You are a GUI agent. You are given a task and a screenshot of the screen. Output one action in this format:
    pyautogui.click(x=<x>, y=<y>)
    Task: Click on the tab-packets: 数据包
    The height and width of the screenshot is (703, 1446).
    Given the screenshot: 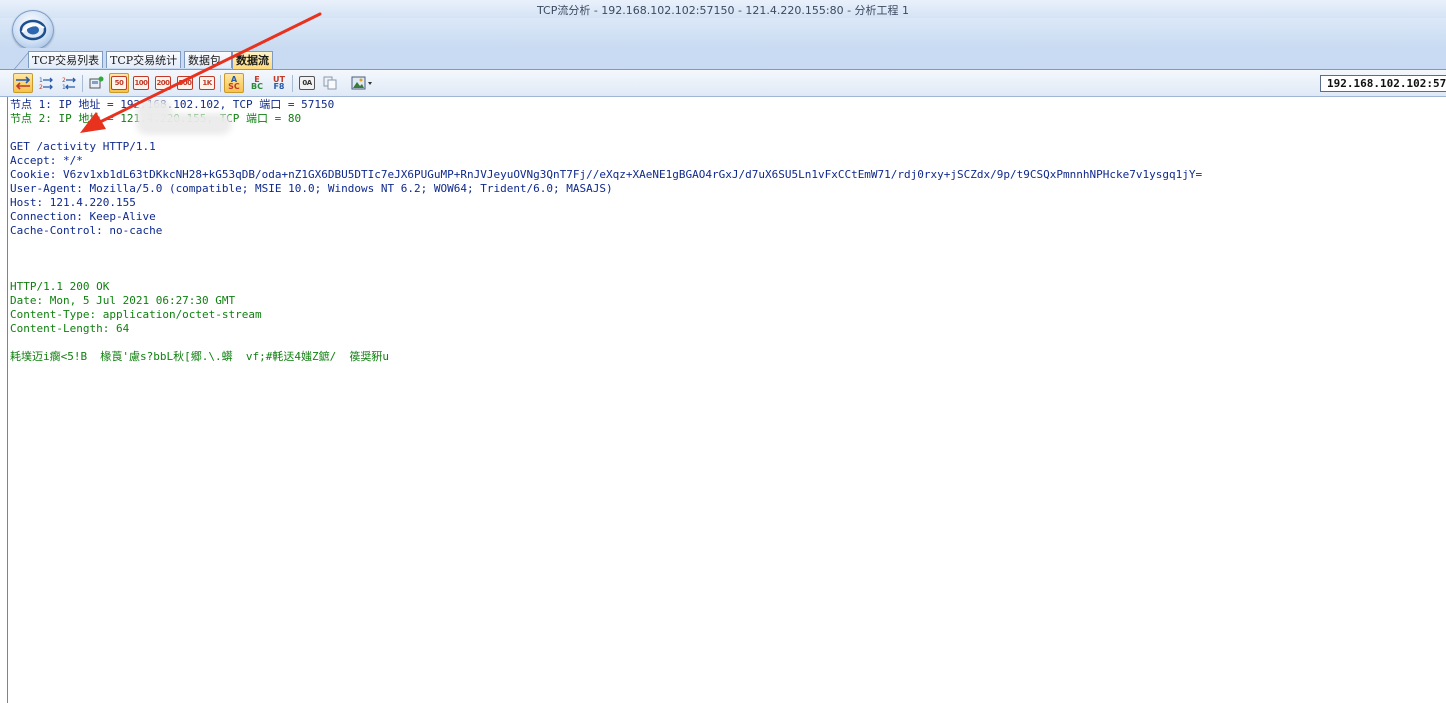 What is the action you would take?
    pyautogui.click(x=208, y=59)
    